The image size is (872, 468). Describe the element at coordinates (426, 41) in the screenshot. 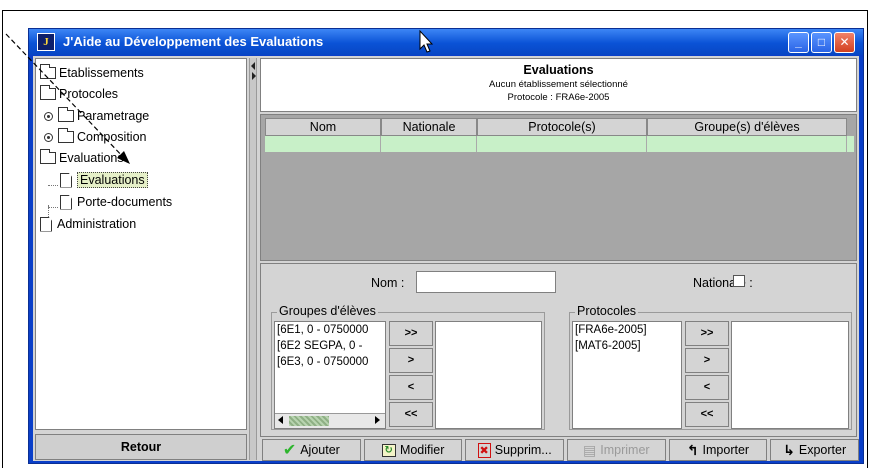

I see `mouse-cursor-icon` at that location.